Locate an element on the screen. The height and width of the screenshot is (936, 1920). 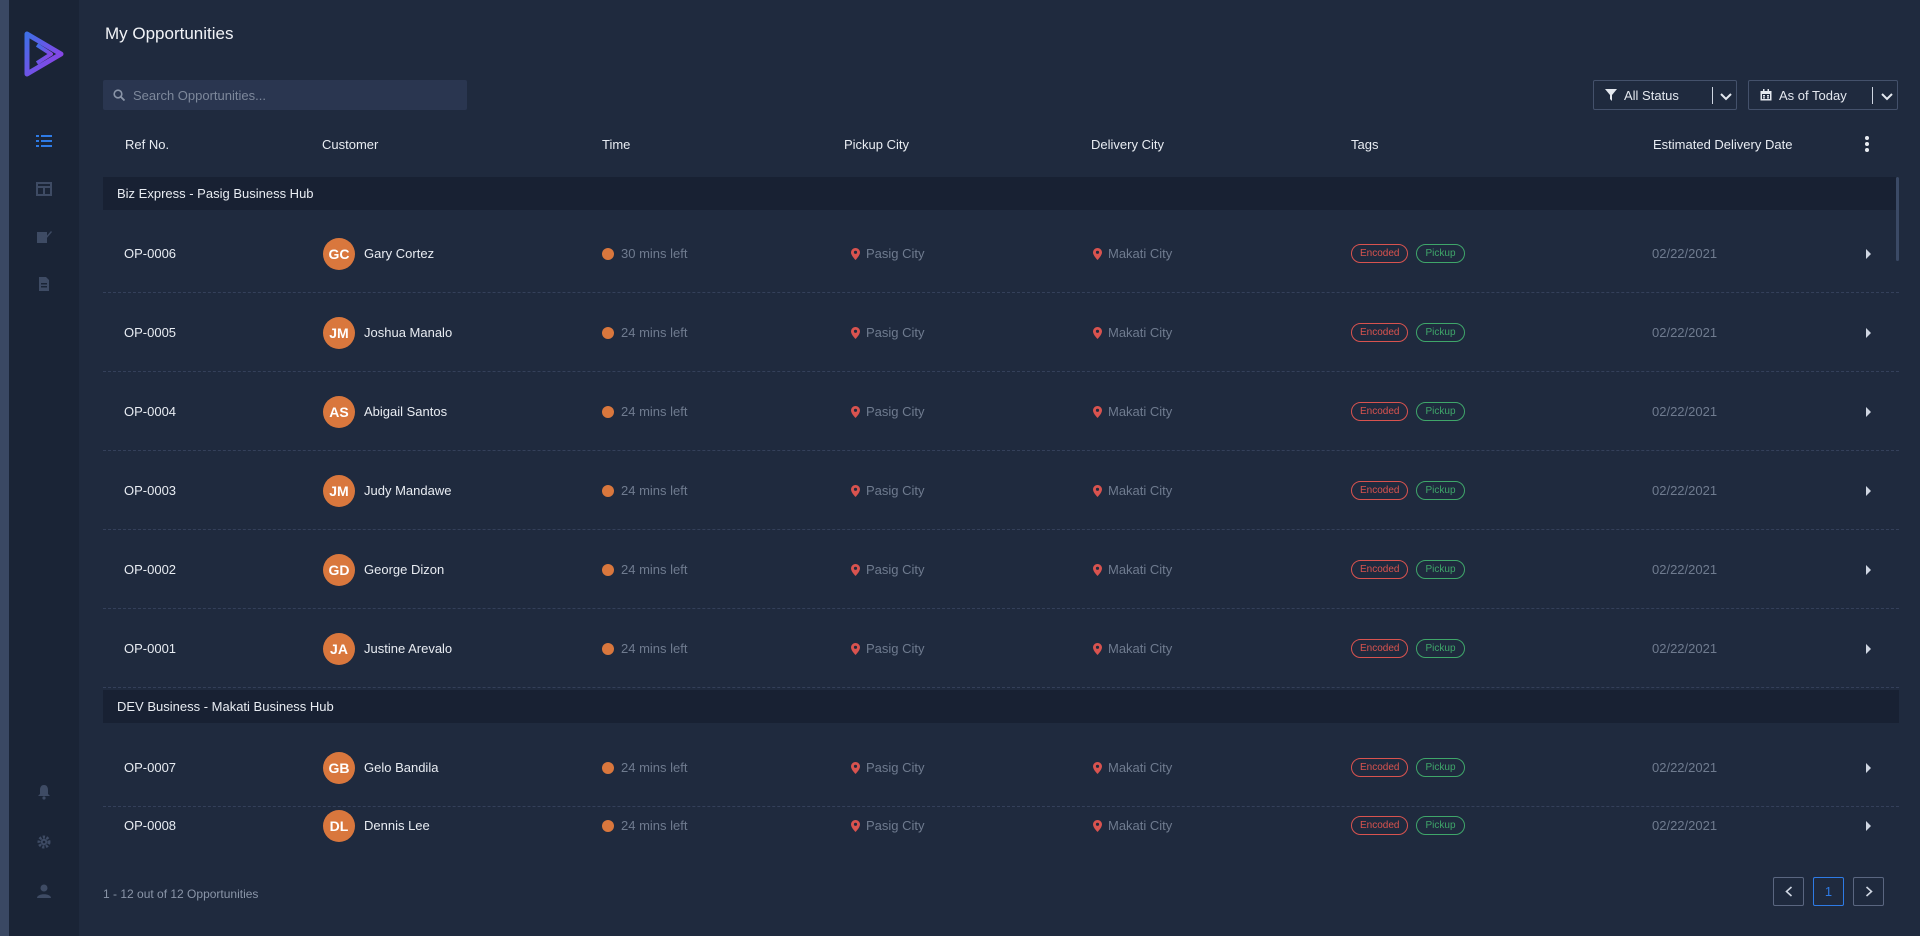
customer-cell: AS Abigail Santos is located at coordinates (385, 411).